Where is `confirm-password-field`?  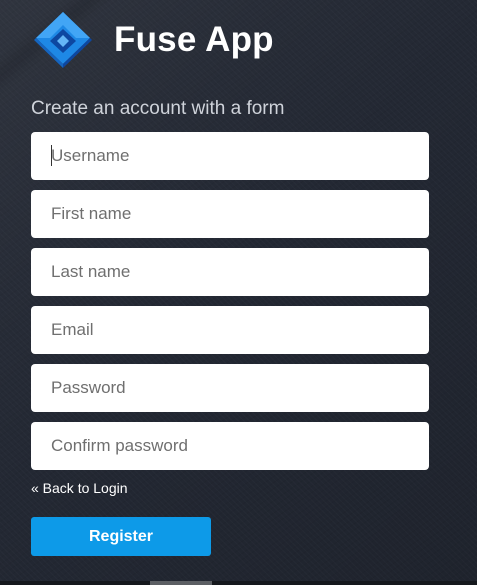 confirm-password-field is located at coordinates (230, 446).